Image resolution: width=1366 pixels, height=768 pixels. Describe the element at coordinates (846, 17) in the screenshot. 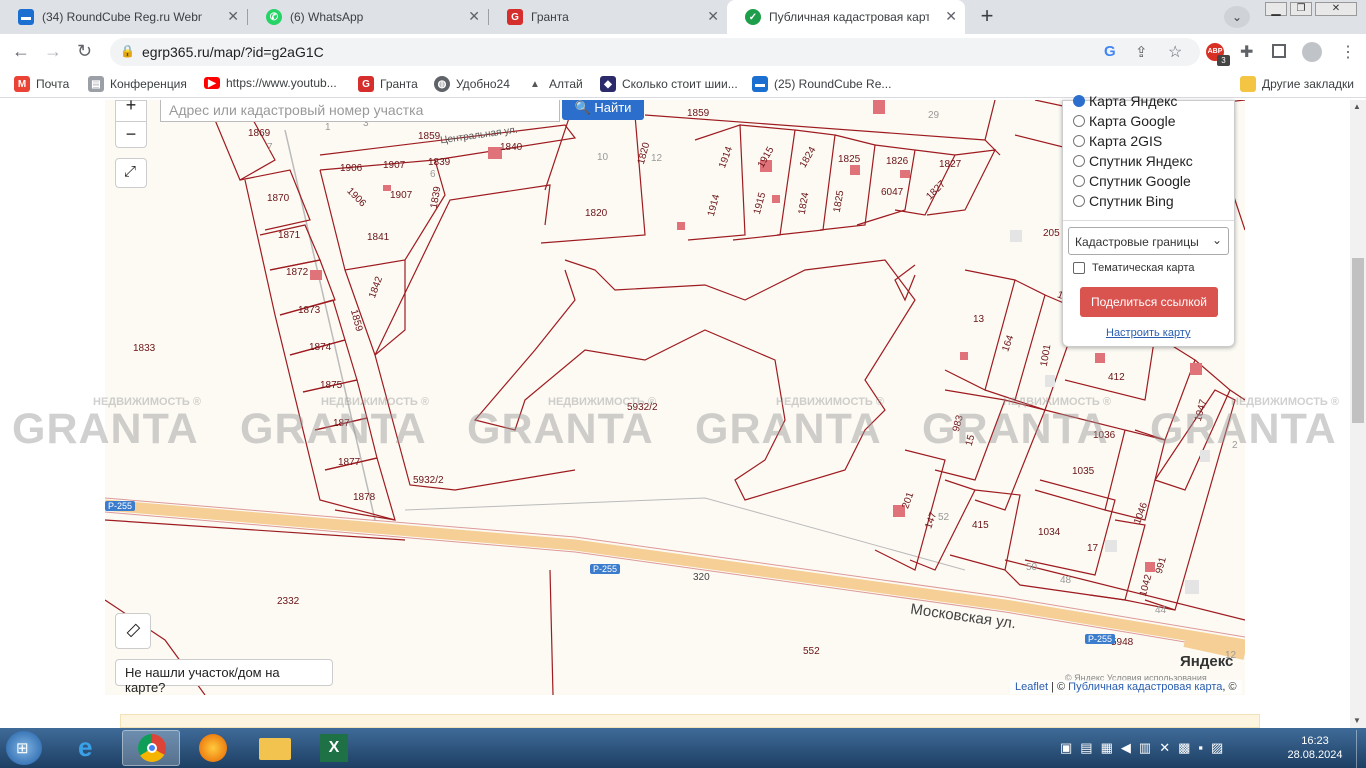

I see `tab-cadastral-map: ✓ Публичная кадастровая карта К ✕` at that location.